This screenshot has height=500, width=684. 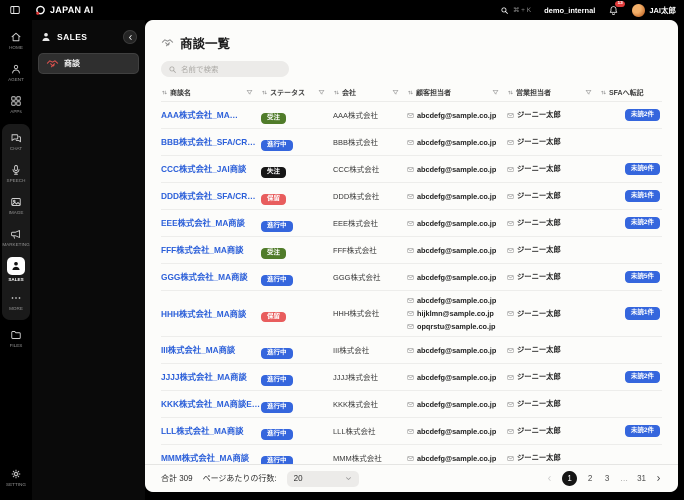 I want to click on mic-icon, so click(x=16, y=170).